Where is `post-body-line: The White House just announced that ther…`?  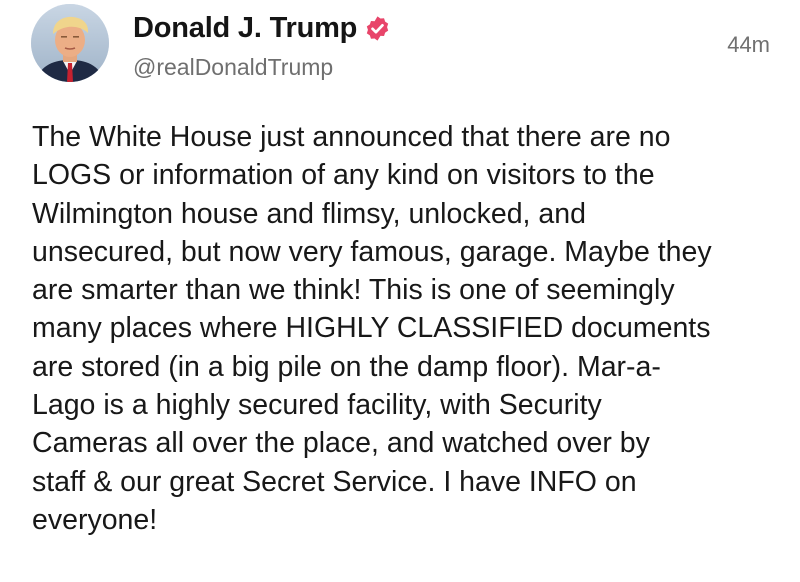
post-body-line: The White House just announced that ther… is located at coordinates (351, 137).